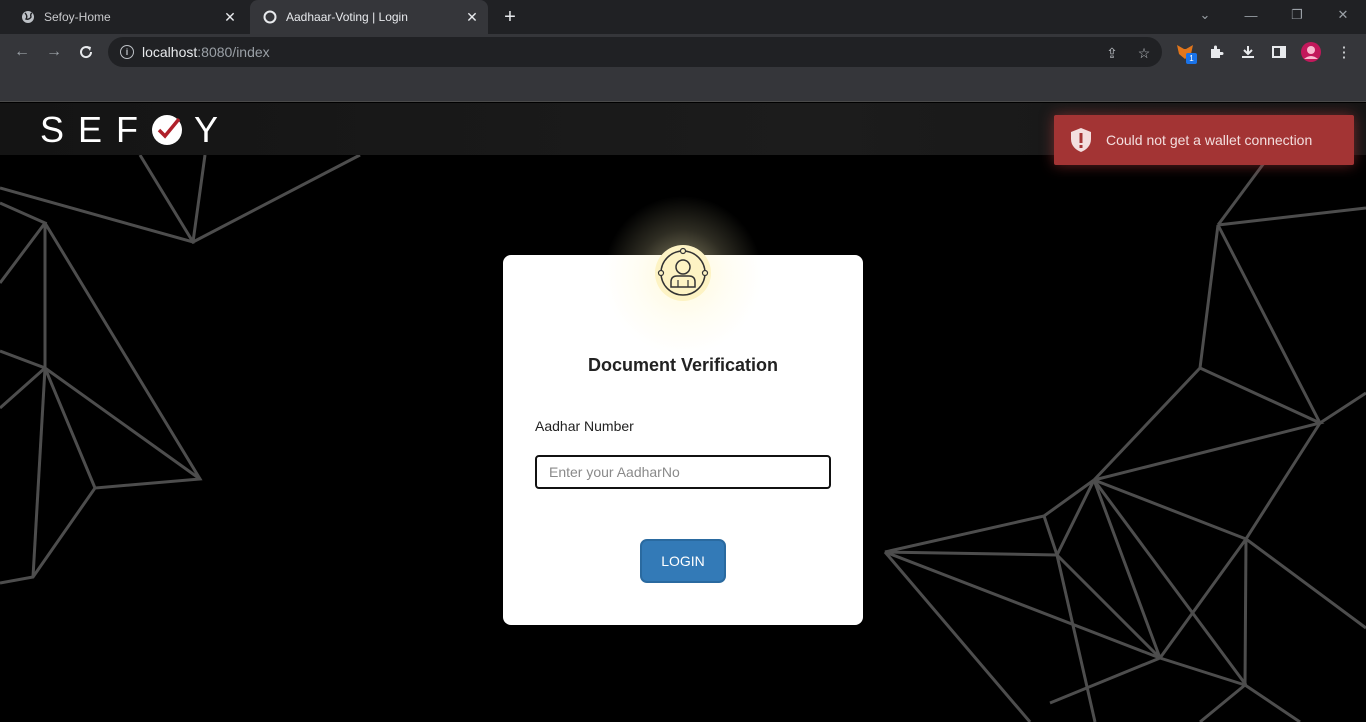 Image resolution: width=1366 pixels, height=722 pixels. What do you see at coordinates (1185, 52) in the screenshot?
I see `metamask-extension-icon: 1` at bounding box center [1185, 52].